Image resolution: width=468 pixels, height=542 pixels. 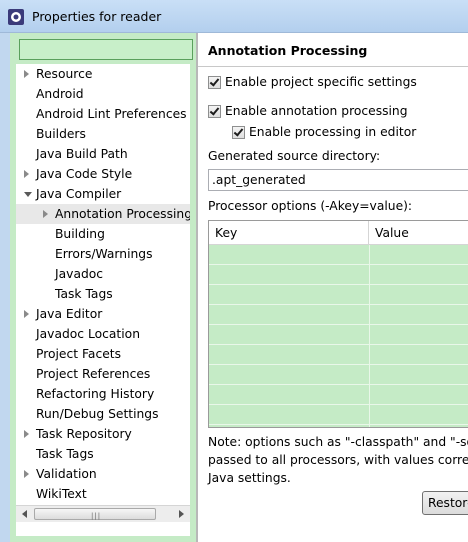 I want to click on tree-item-label: Validation, so click(x=66, y=474).